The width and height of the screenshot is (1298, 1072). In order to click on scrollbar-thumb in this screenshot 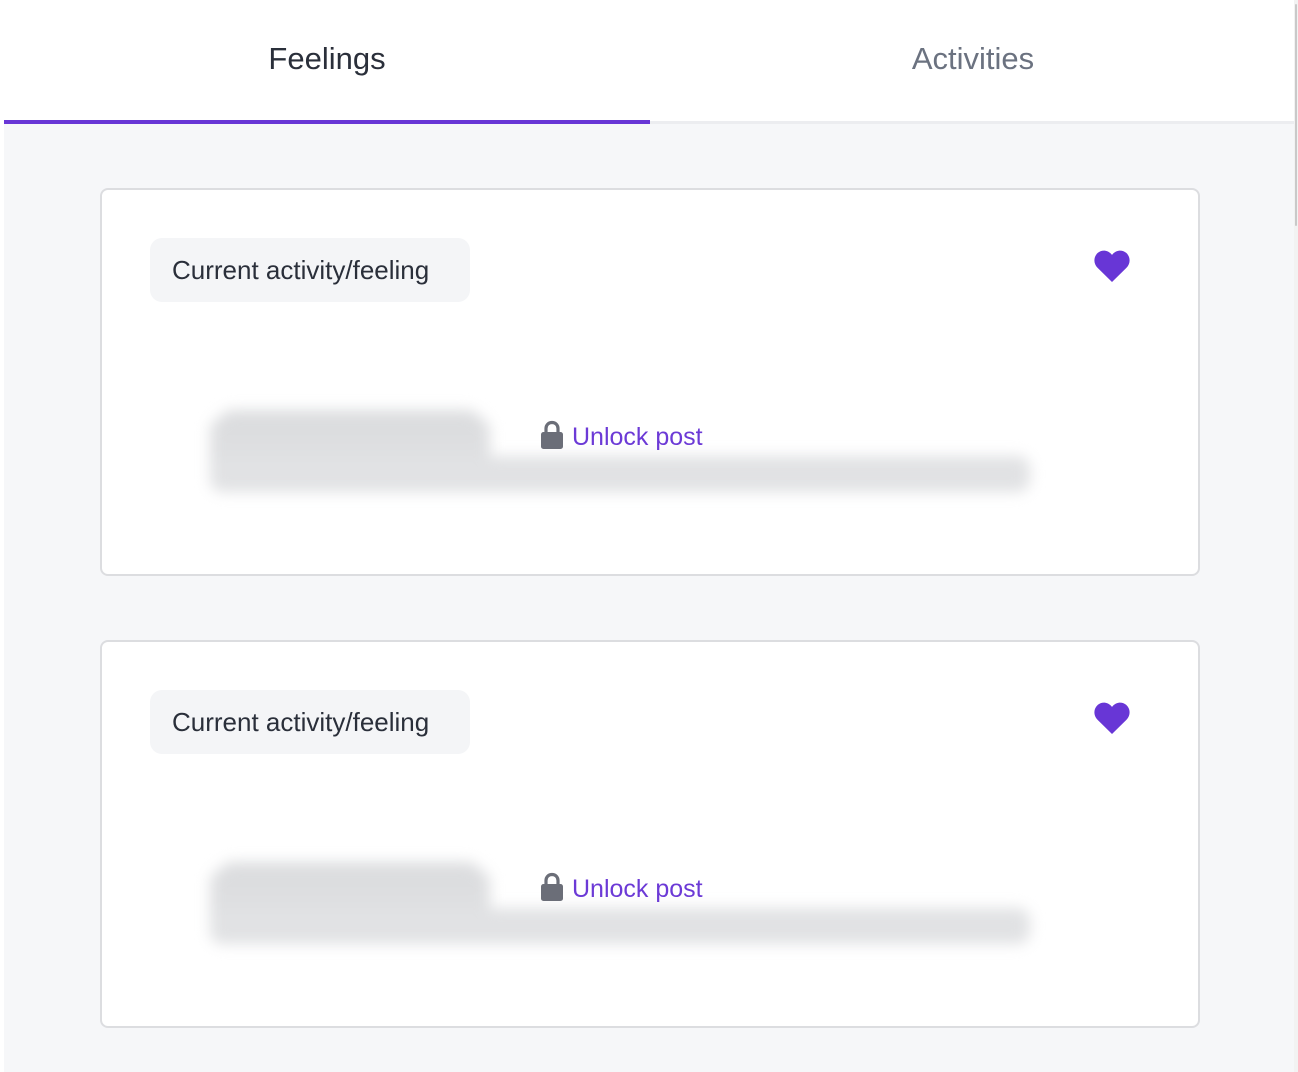, I will do `click(1296, 115)`.